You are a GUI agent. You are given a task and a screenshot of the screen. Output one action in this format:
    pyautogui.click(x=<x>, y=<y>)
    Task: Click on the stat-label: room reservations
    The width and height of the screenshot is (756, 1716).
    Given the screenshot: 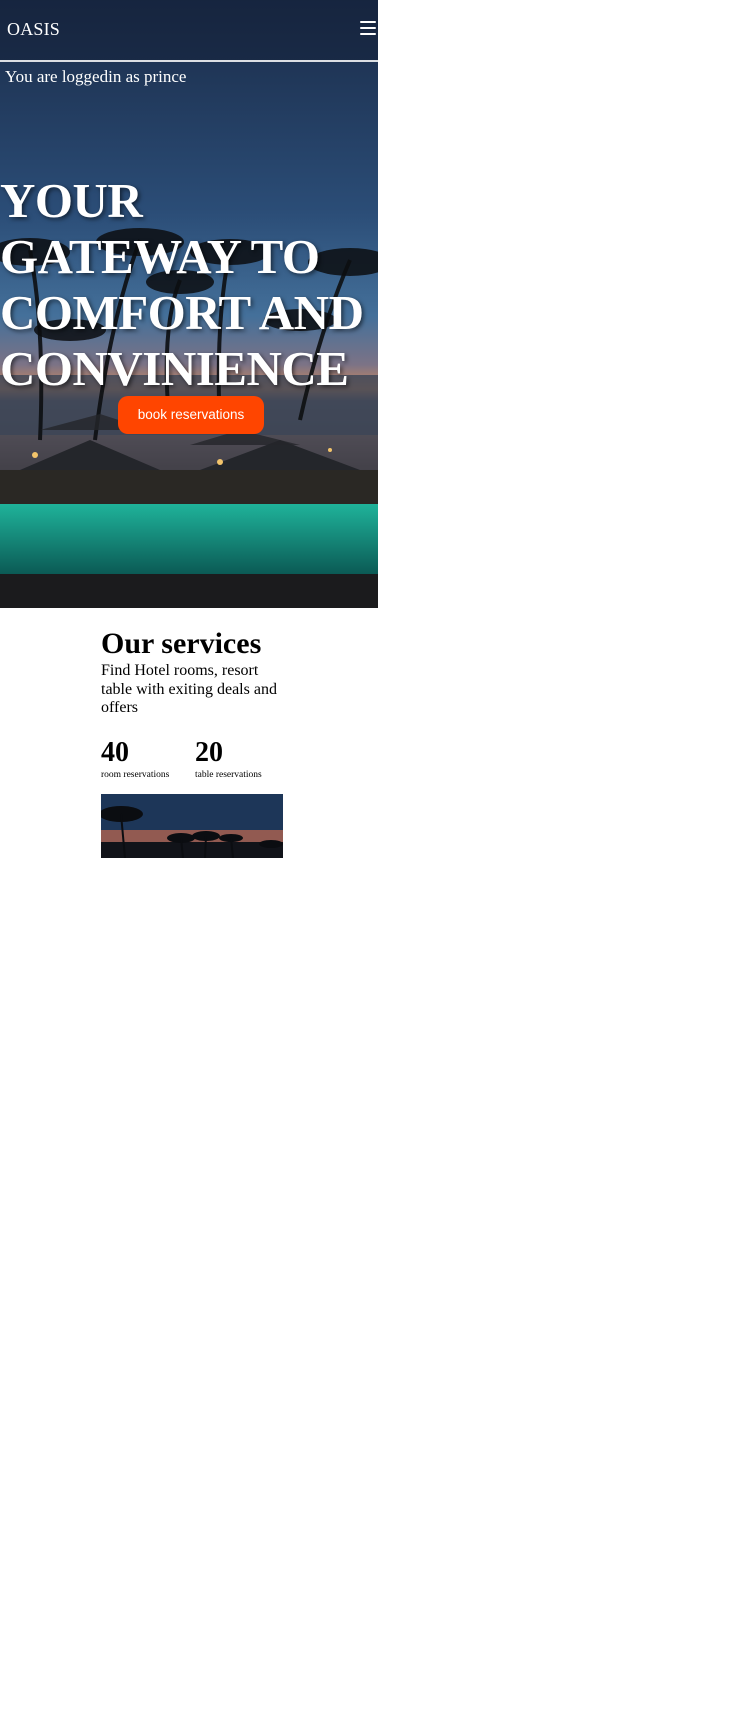 What is the action you would take?
    pyautogui.click(x=135, y=775)
    